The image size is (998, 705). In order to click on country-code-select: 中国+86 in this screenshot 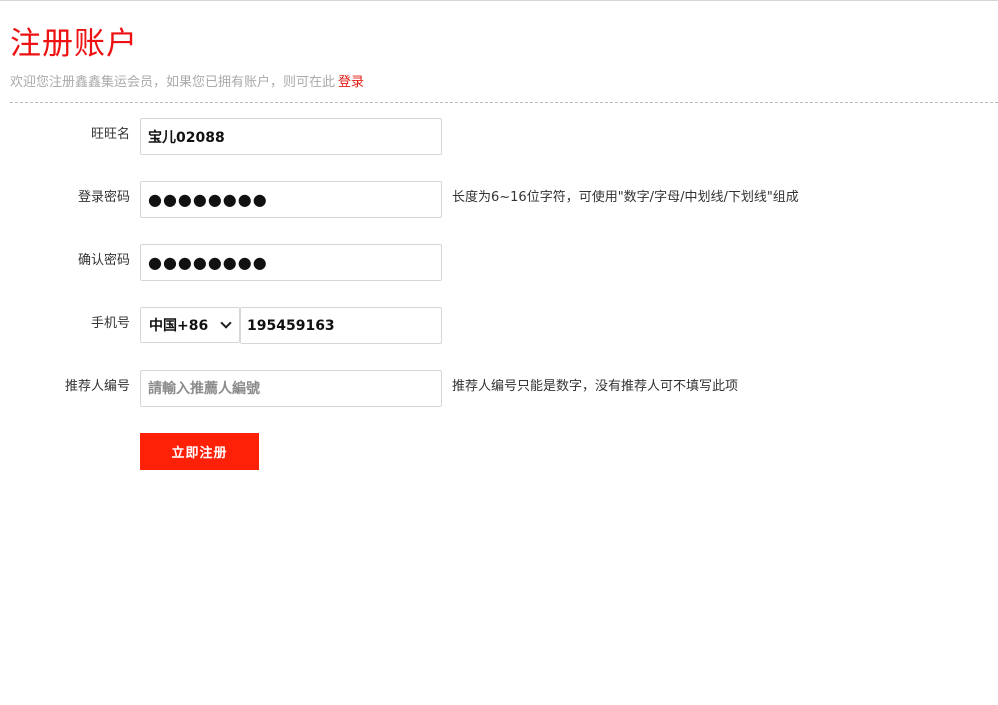, I will do `click(190, 325)`.